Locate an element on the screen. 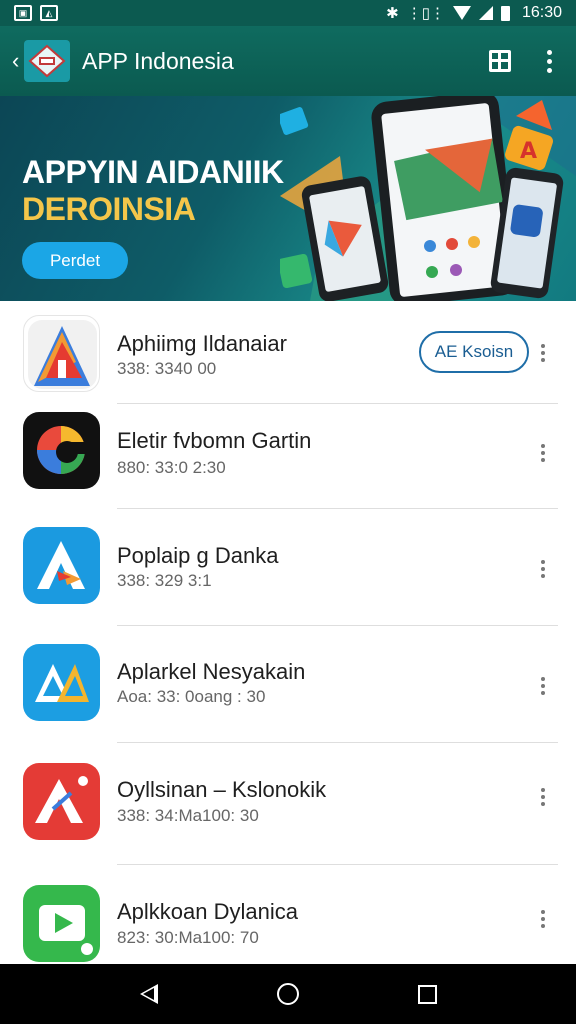 The width and height of the screenshot is (576, 1024). app-meta: 880: 33:0 2:30 is located at coordinates (171, 467).